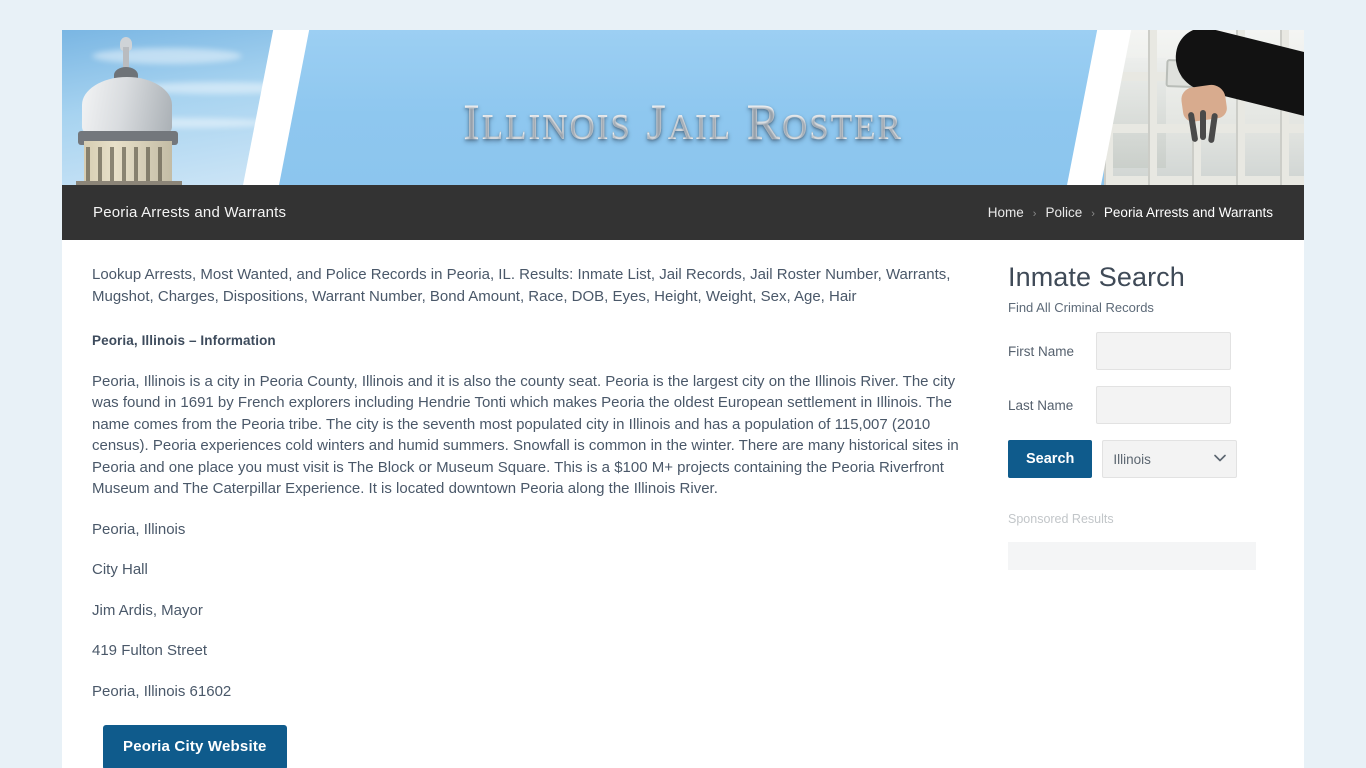 Image resolution: width=1366 pixels, height=768 pixels. Describe the element at coordinates (1061, 519) in the screenshot. I see `sponsored-results-label: Sponsored Results` at that location.